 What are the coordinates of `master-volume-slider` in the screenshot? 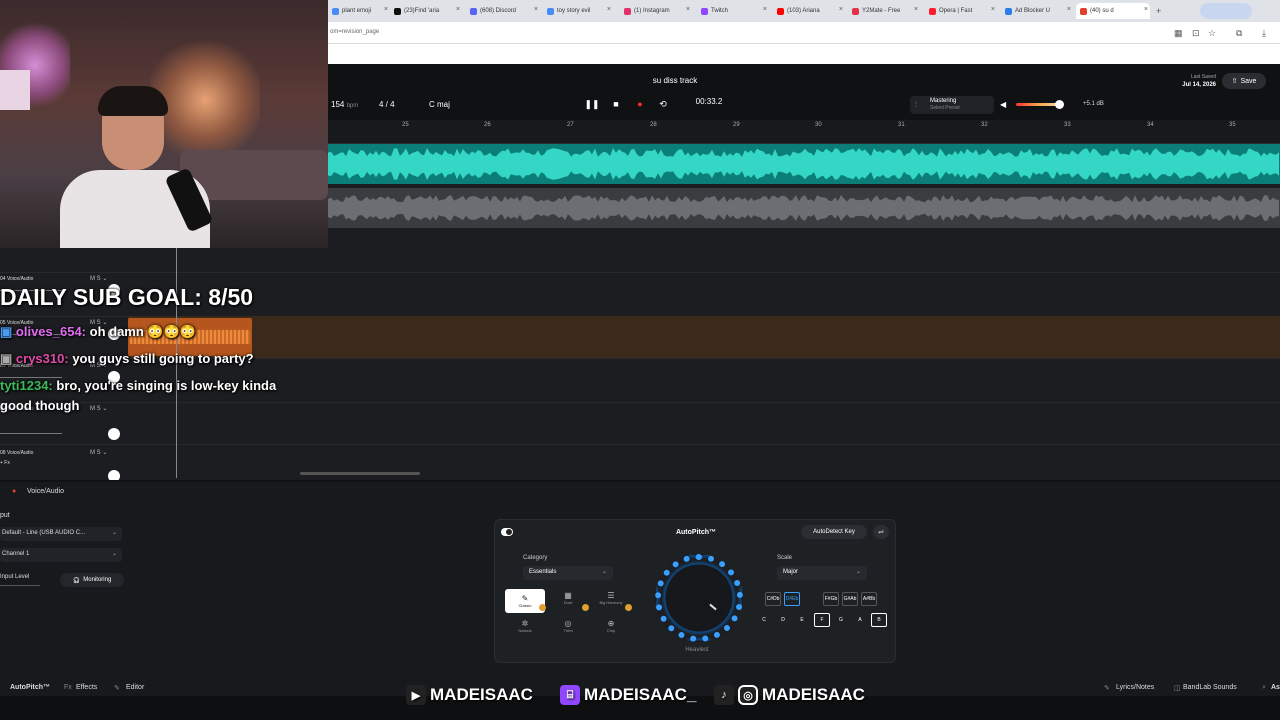 It's located at (1038, 104).